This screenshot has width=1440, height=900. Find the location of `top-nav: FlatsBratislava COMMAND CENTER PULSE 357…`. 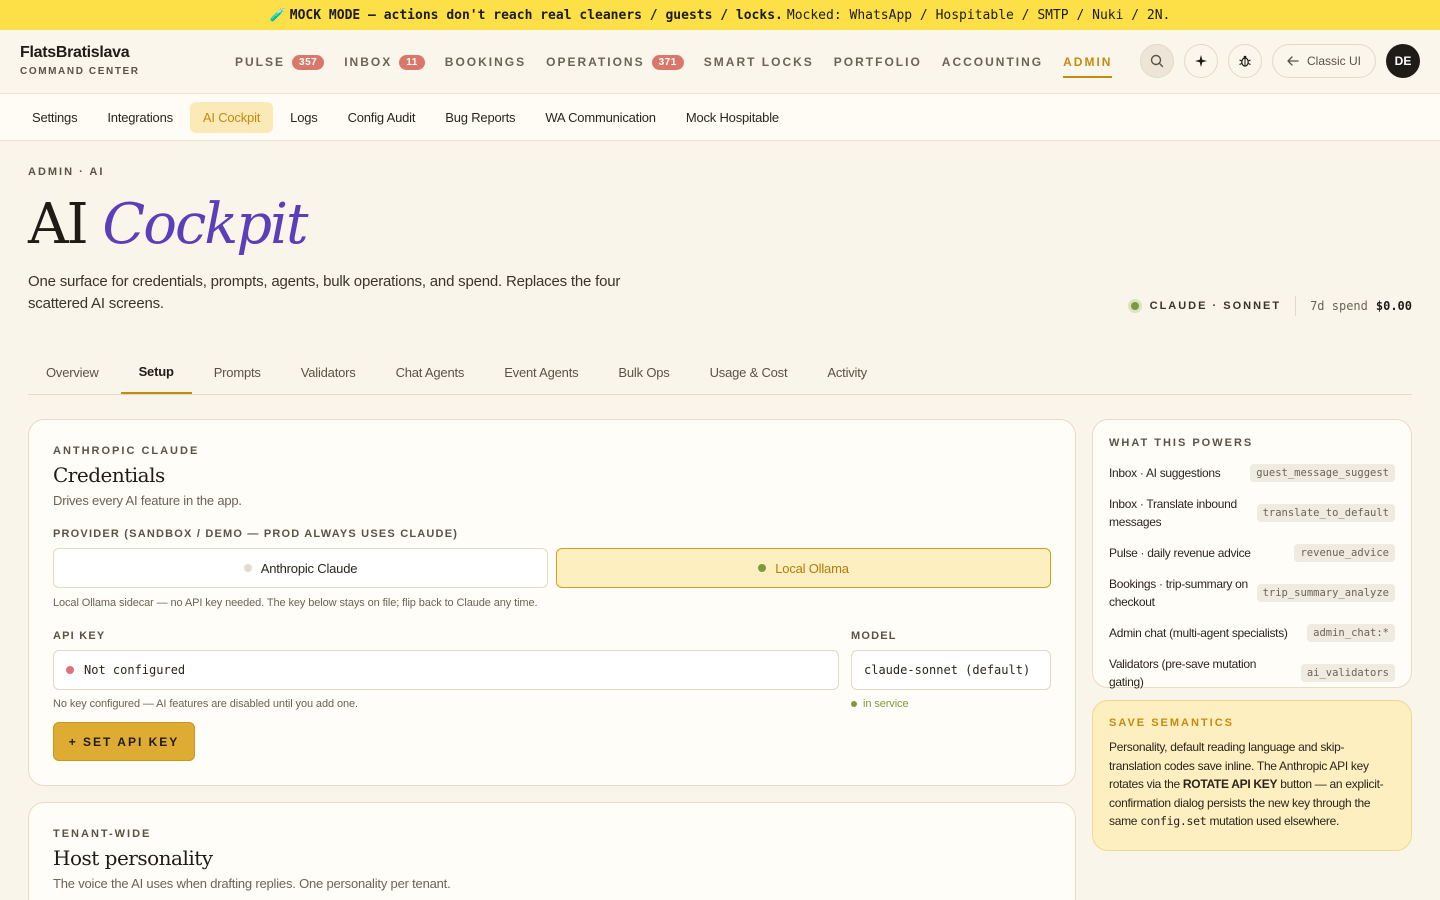

top-nav: FlatsBratislava COMMAND CENTER PULSE 357… is located at coordinates (720, 62).